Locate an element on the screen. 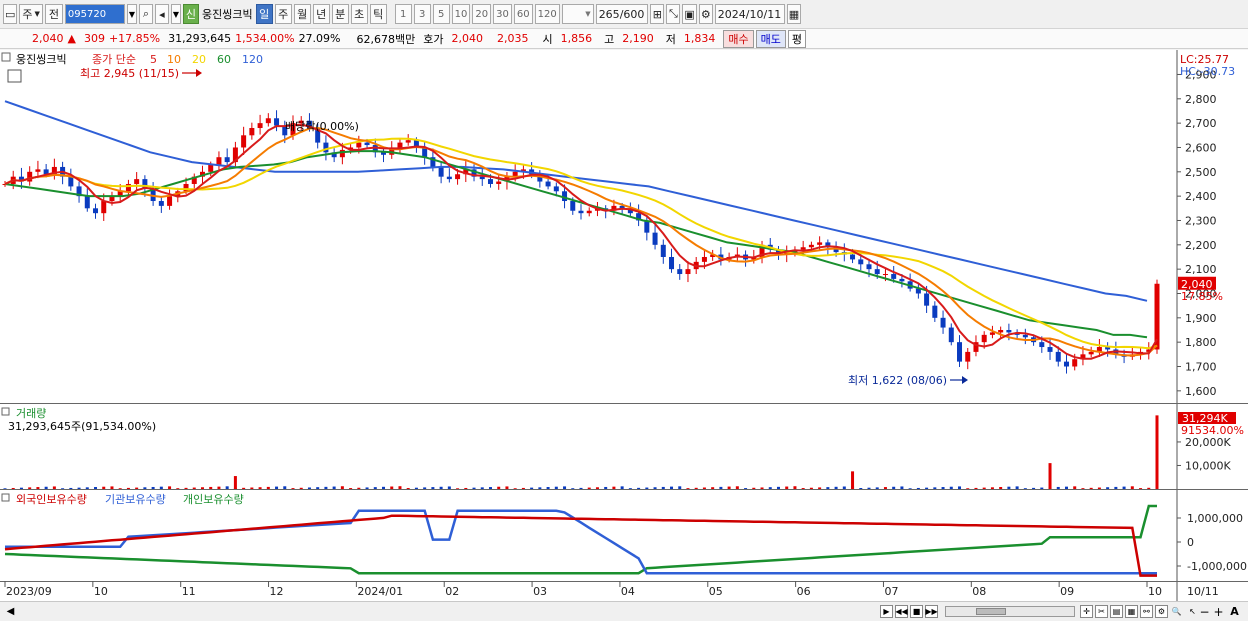 The height and width of the screenshot is (621, 1248). scroll-bar: ◀ ▶ ◀◀ ■ ▶▶ ✛ ✂ ▤ ▦ ⚯ ⚙ 🔍 ↖ − + A is located at coordinates (624, 611).